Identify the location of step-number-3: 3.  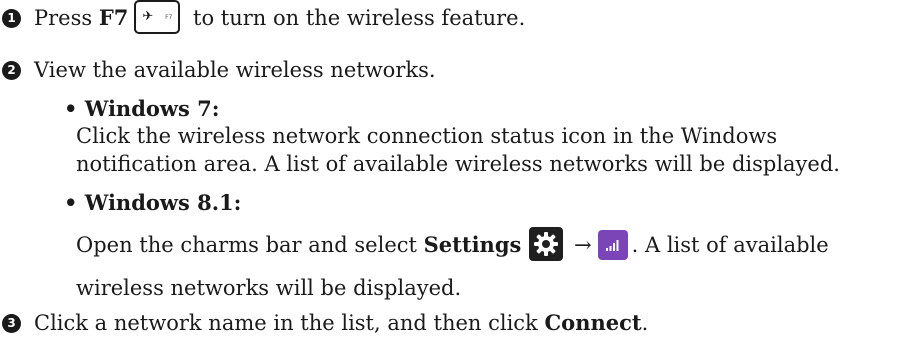
(11, 323).